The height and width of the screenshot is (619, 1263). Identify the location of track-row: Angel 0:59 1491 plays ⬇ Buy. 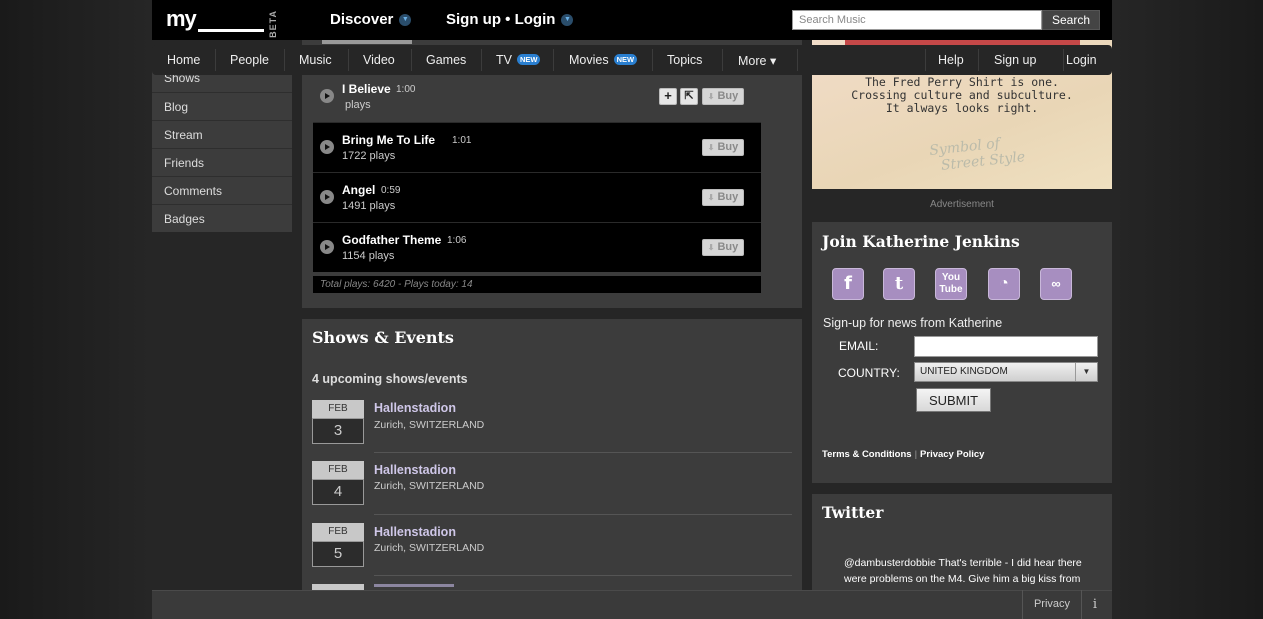
(537, 197).